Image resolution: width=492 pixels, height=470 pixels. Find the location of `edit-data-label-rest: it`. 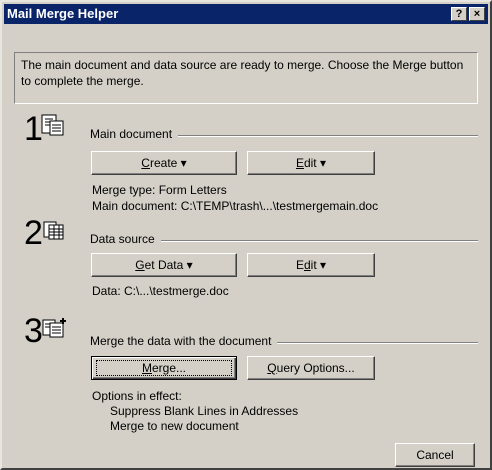

edit-data-label-rest: it is located at coordinates (313, 265).